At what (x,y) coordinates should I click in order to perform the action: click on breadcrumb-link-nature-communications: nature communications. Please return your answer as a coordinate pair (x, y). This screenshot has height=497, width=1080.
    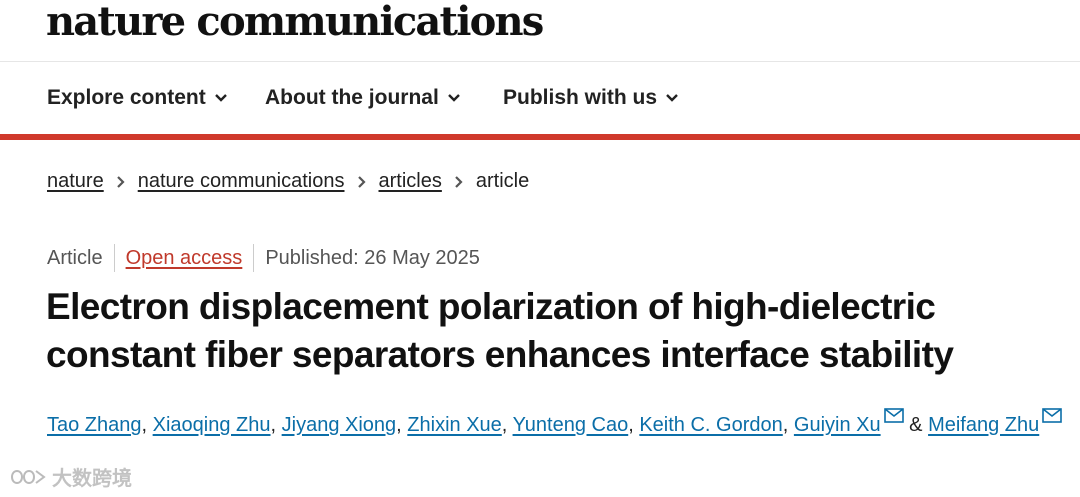
    Looking at the image, I should click on (241, 181).